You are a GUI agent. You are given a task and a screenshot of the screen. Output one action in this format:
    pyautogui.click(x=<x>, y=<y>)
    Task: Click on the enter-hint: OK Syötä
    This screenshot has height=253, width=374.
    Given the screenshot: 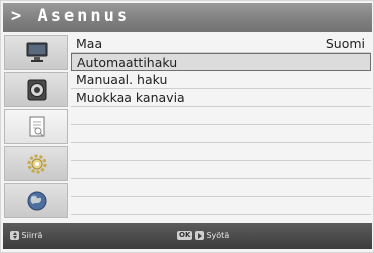 What is the action you would take?
    pyautogui.click(x=203, y=236)
    